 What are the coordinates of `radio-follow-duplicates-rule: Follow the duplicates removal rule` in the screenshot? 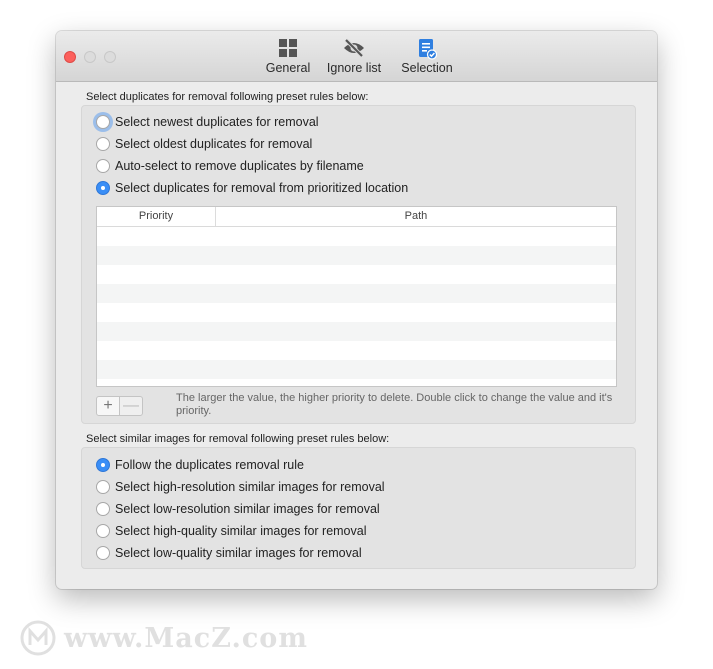 It's located at (200, 465).